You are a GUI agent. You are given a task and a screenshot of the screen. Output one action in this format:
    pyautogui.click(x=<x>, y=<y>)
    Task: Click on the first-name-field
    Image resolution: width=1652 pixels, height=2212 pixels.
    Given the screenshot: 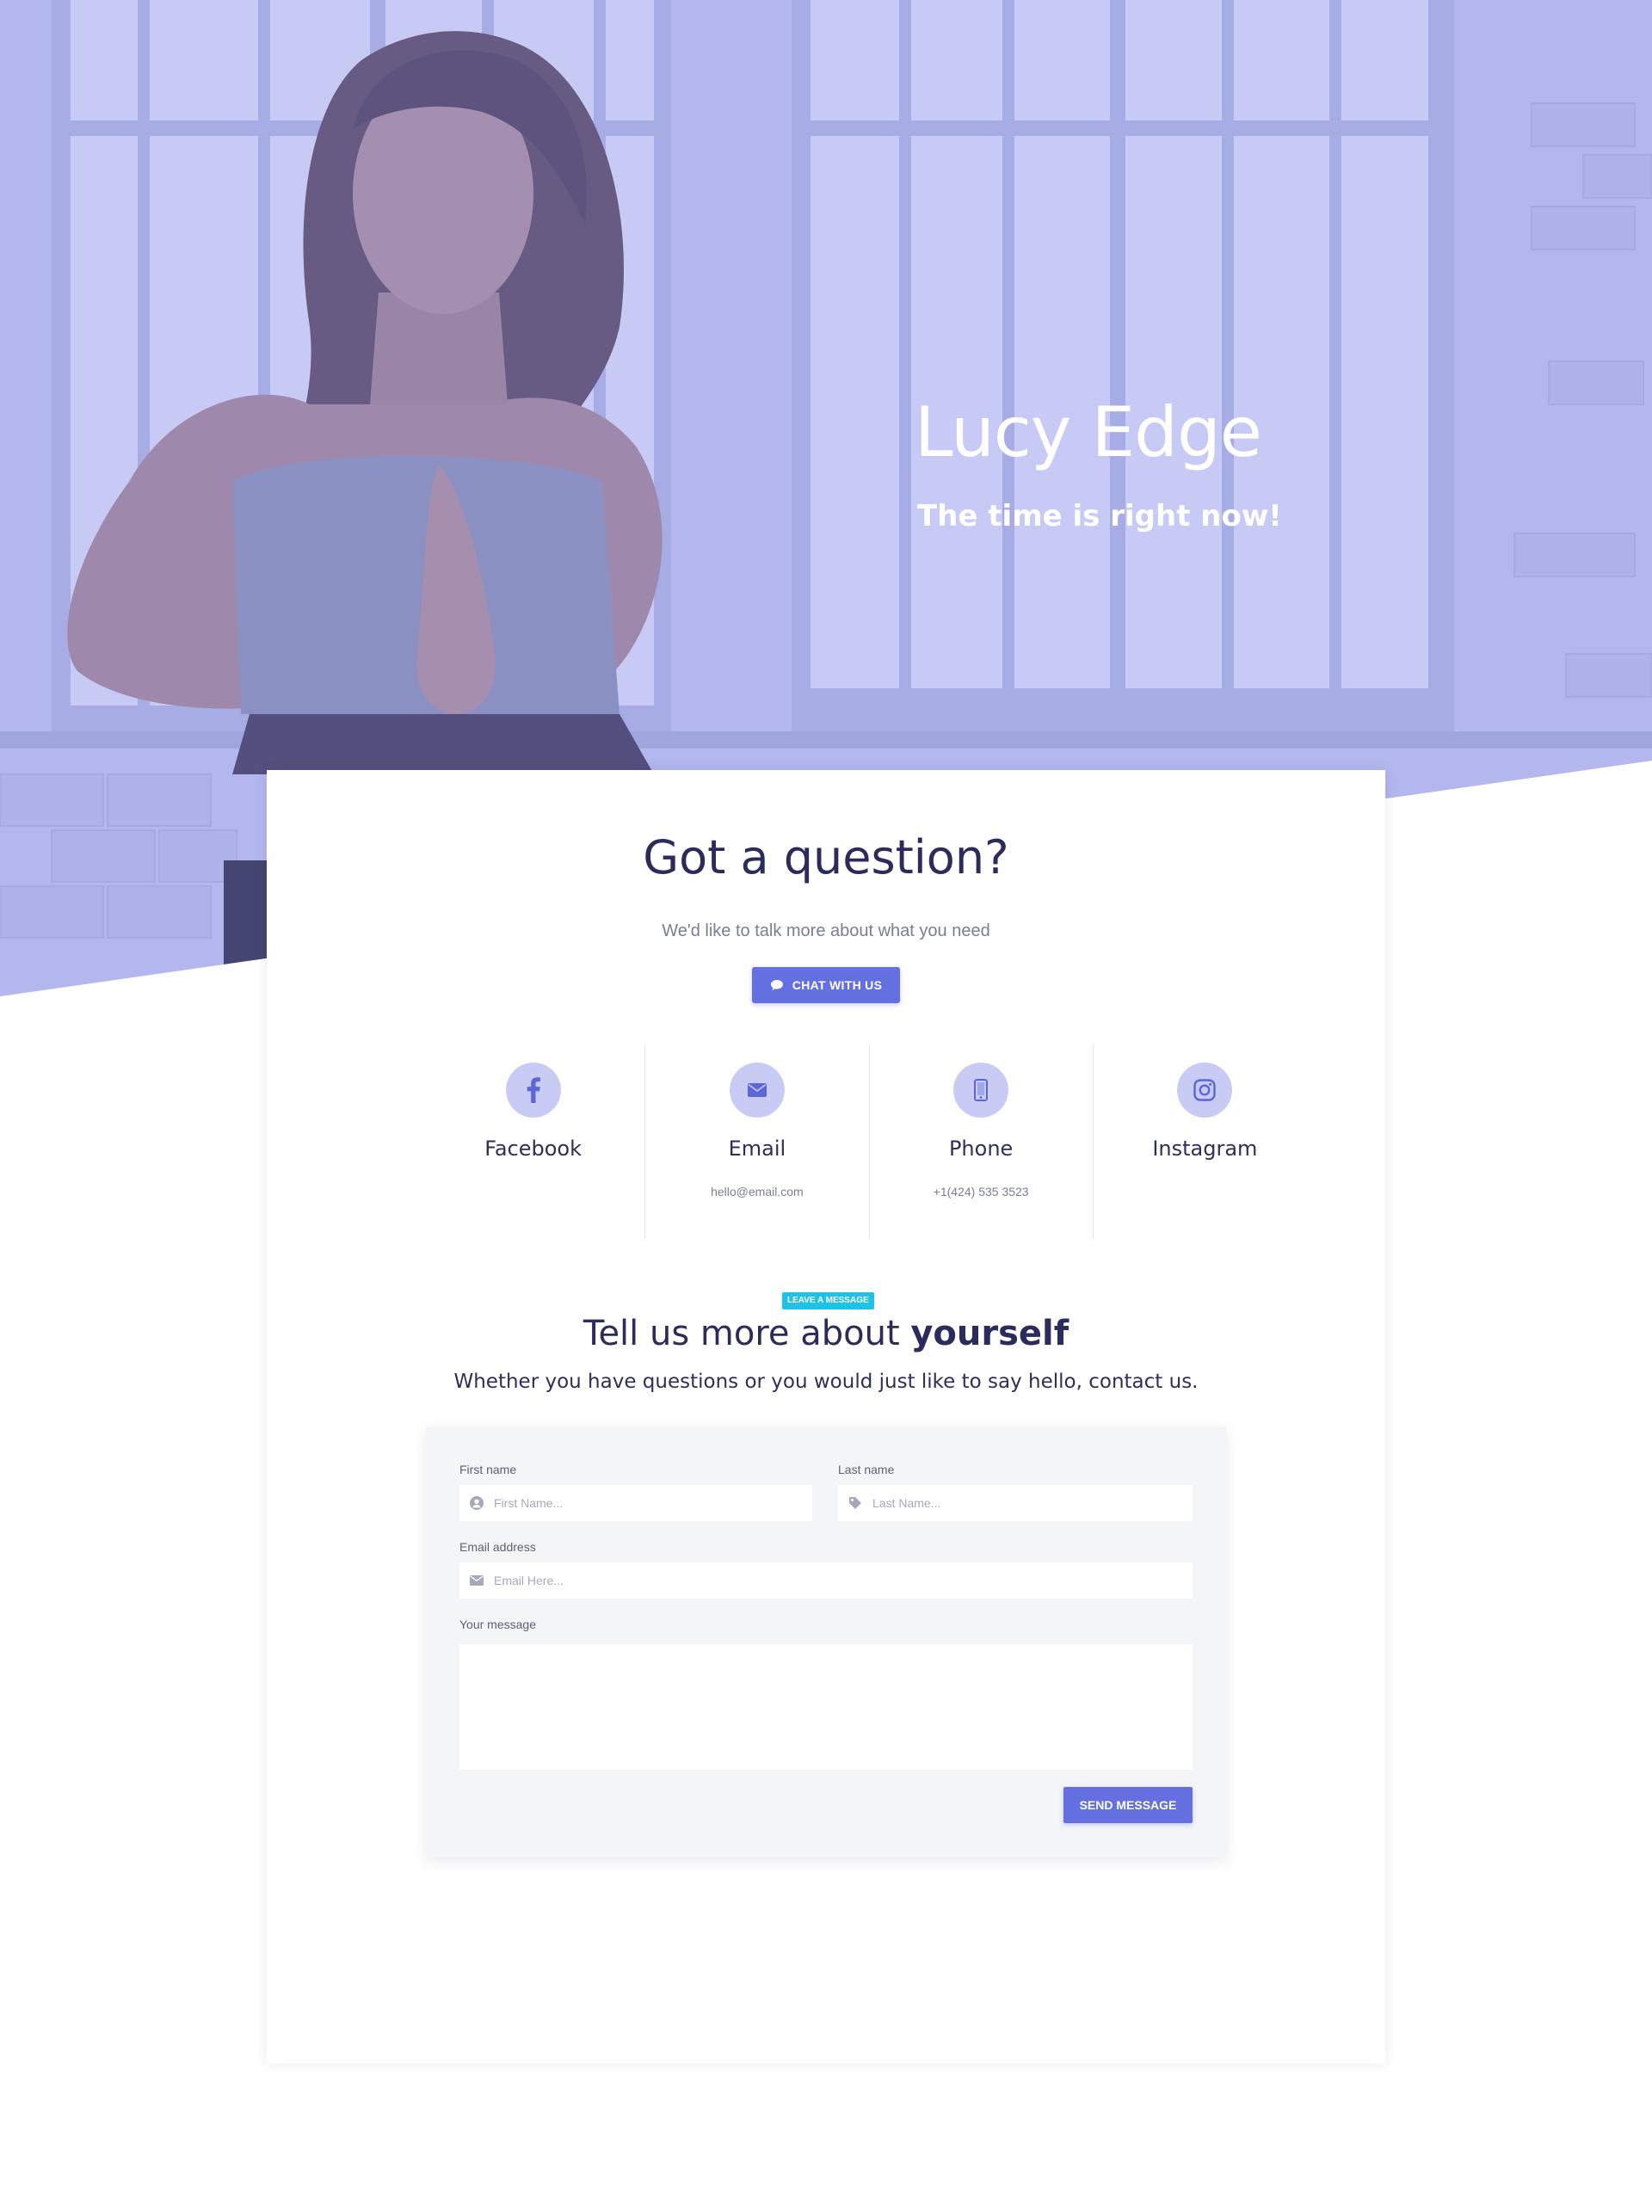 What is the action you would take?
    pyautogui.click(x=635, y=1503)
    